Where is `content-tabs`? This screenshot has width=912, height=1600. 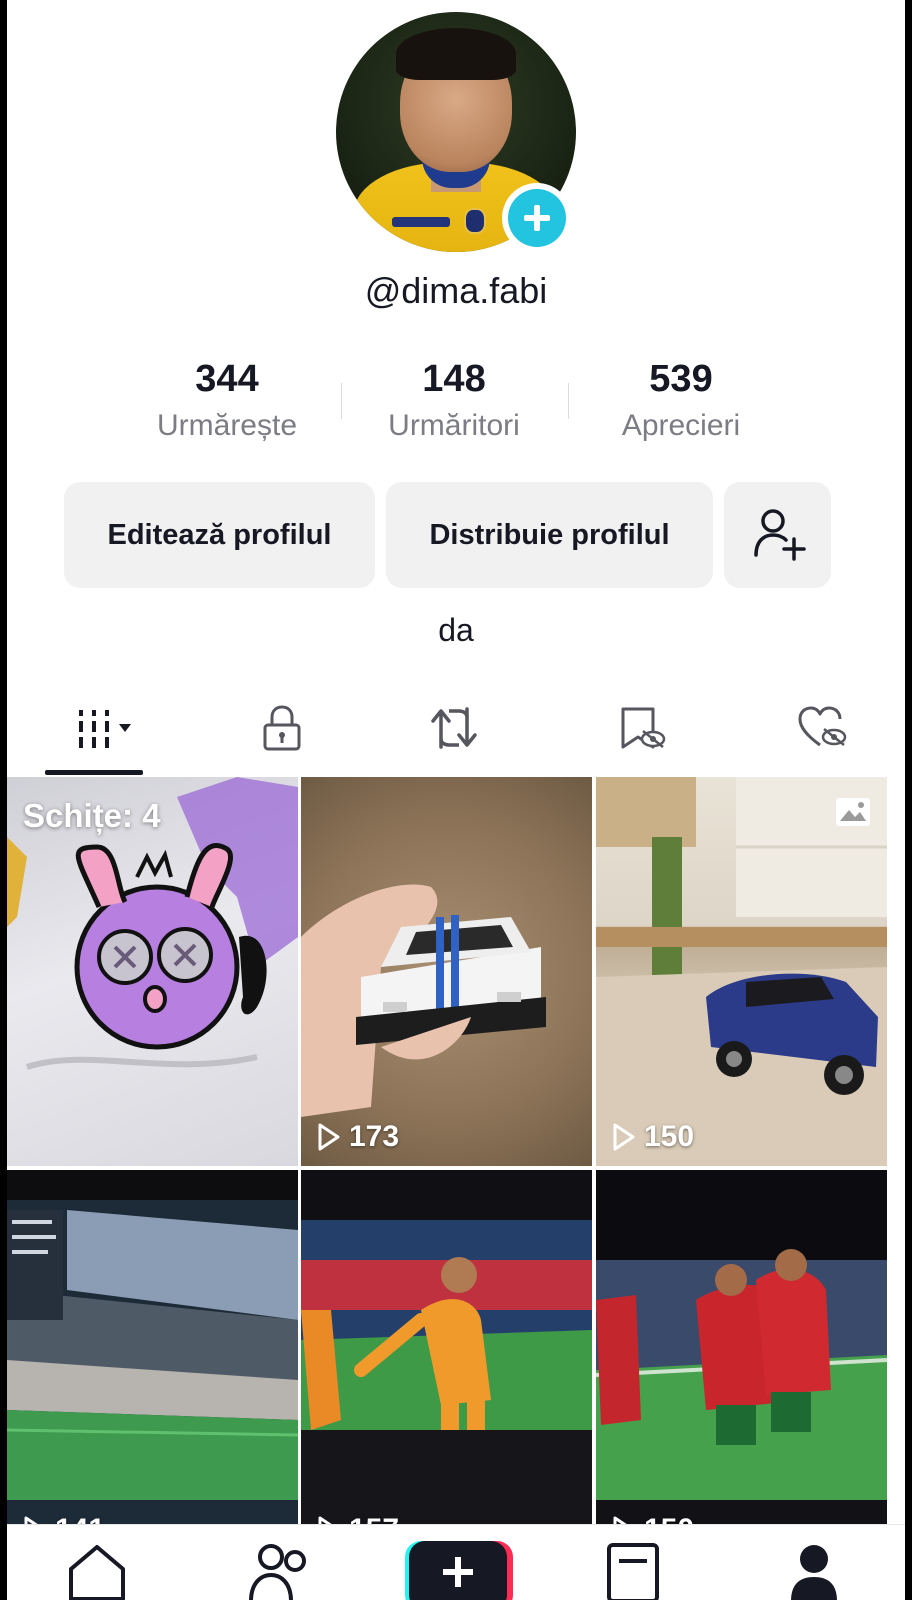
content-tabs is located at coordinates (456, 733).